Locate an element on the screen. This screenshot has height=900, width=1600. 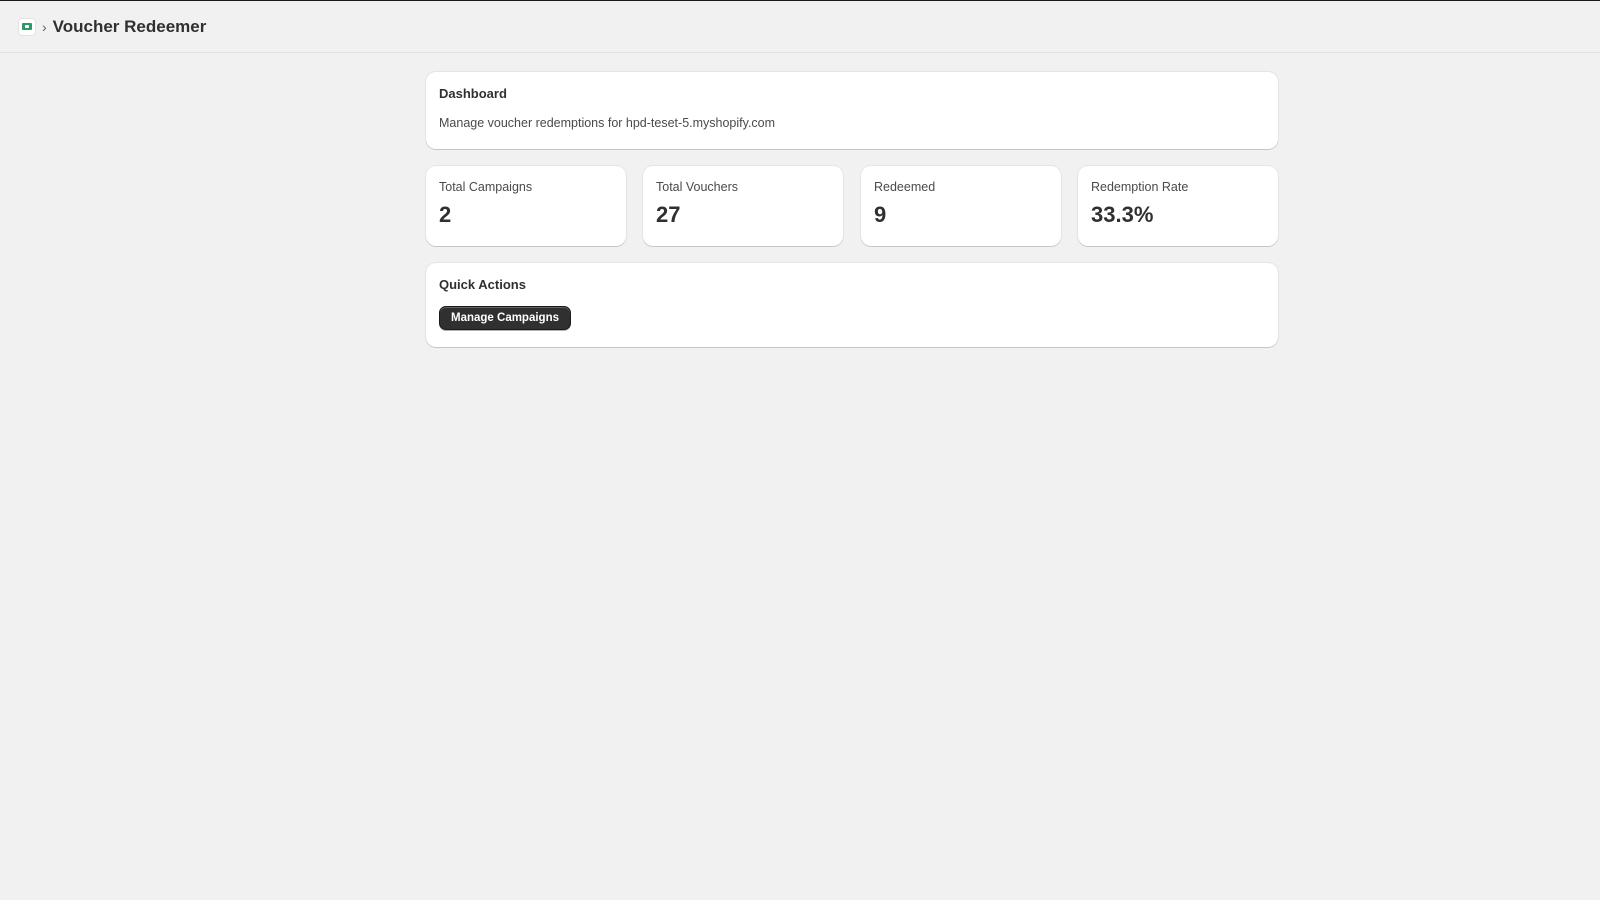
stat-value: 9 is located at coordinates (880, 214).